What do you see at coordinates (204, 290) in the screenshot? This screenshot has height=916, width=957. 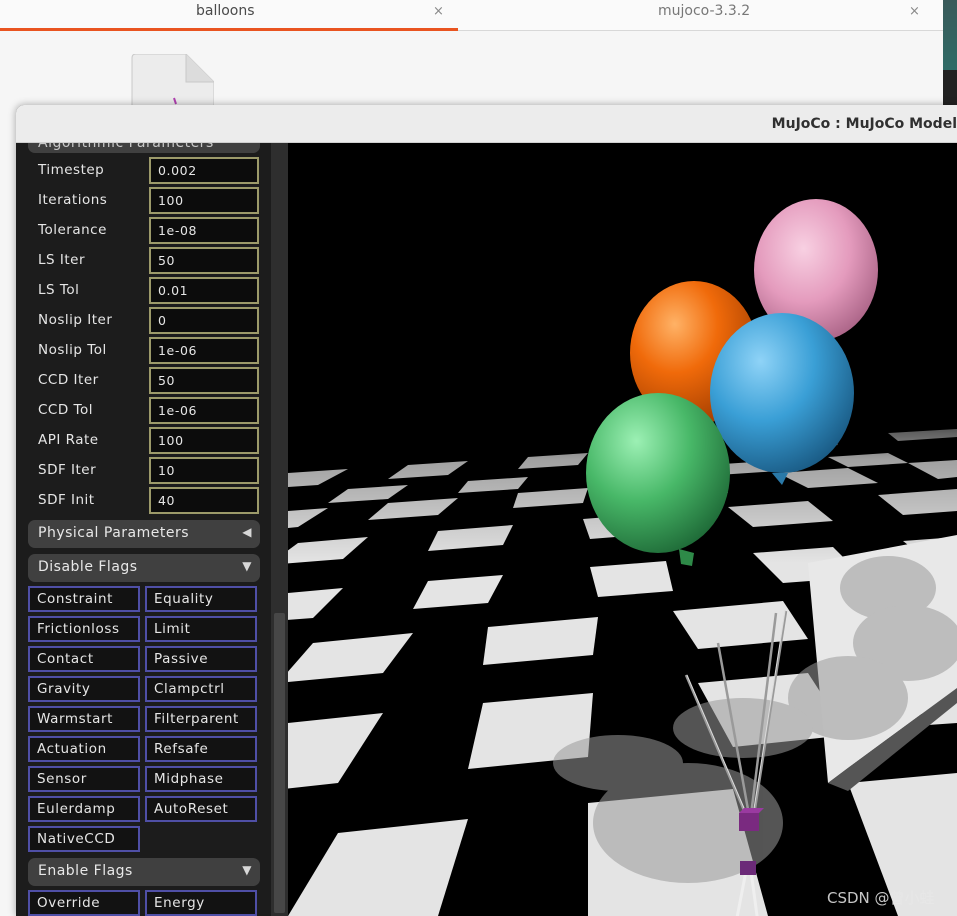 I see `param-value-field: 0.01` at bounding box center [204, 290].